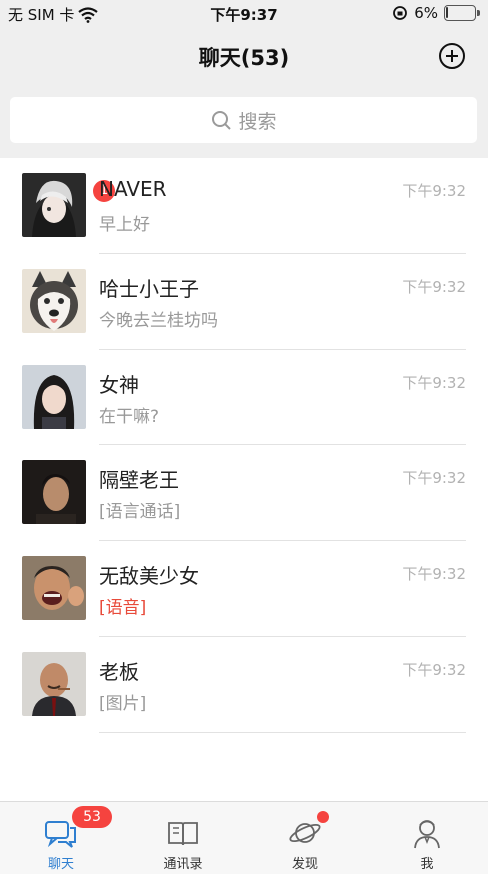 The height and width of the screenshot is (874, 488). What do you see at coordinates (149, 288) in the screenshot?
I see `chat-name: 哈士小王子` at bounding box center [149, 288].